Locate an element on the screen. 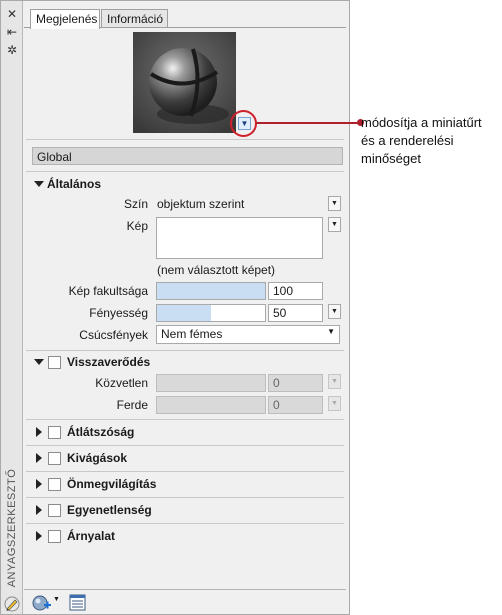  image-fade-label: Kép fakultsága is located at coordinates (108, 291).